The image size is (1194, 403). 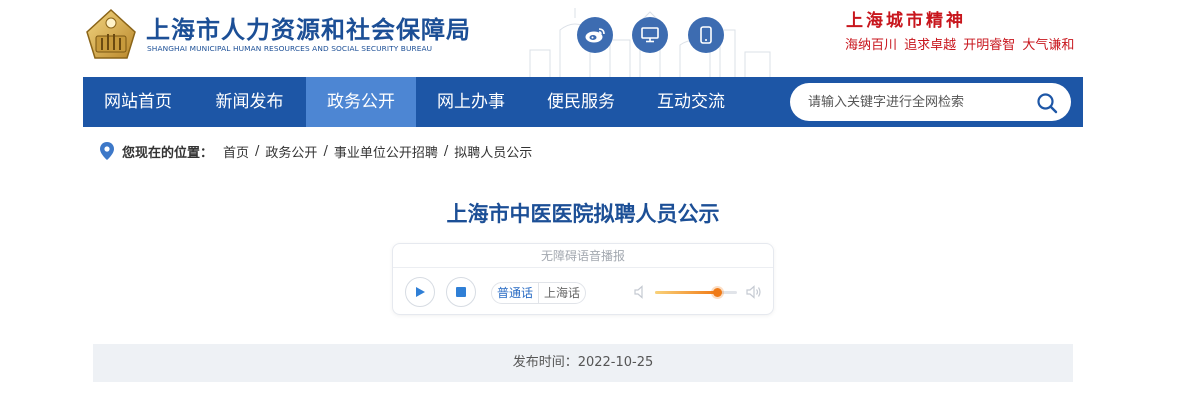 I want to click on player-header: 无障碍语音播报, so click(x=583, y=256).